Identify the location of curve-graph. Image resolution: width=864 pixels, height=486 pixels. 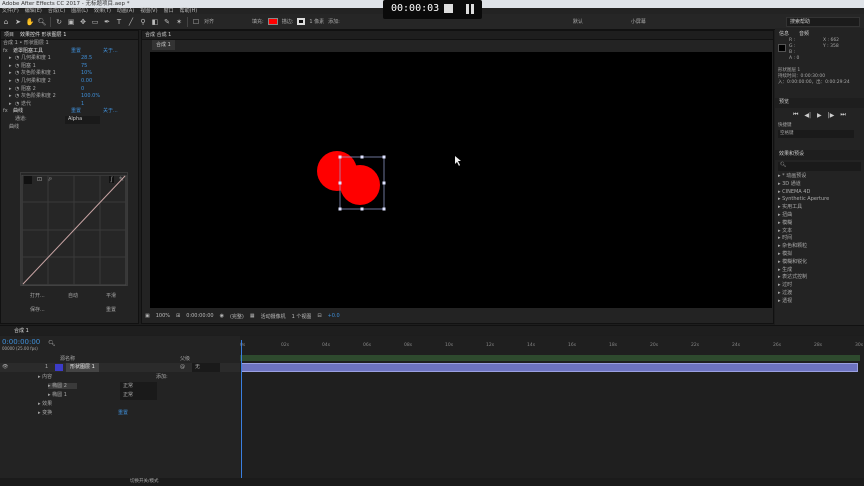
(74, 231).